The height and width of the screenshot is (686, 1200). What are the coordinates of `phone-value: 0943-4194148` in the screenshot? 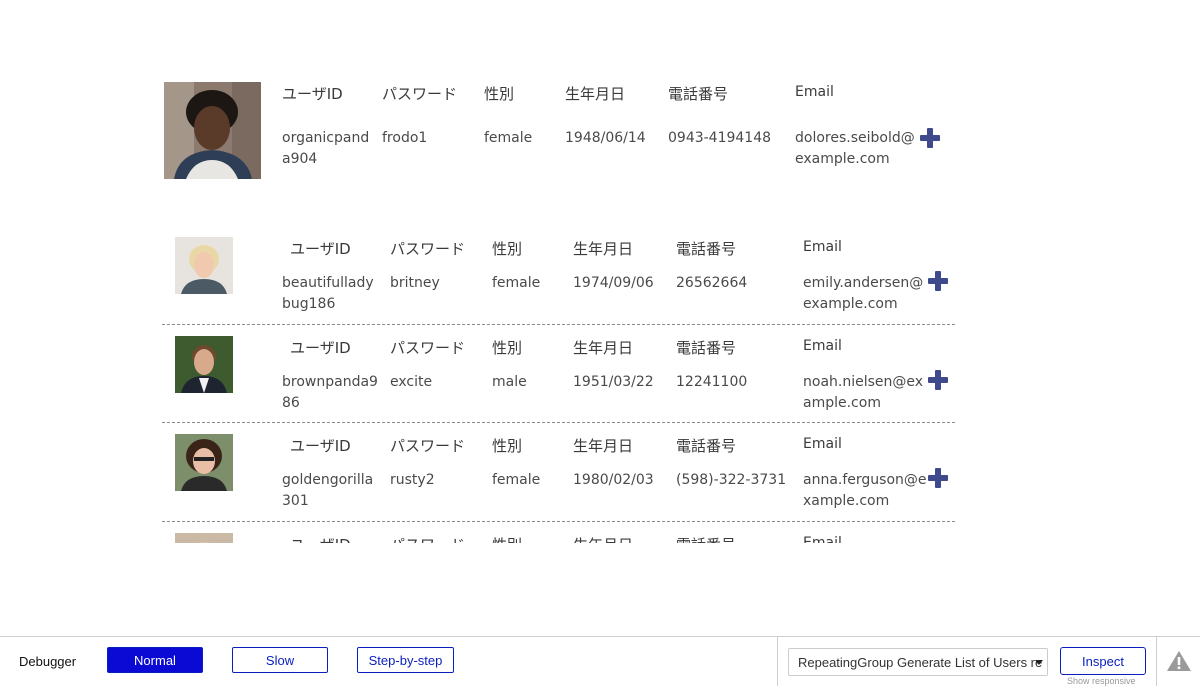 It's located at (720, 138).